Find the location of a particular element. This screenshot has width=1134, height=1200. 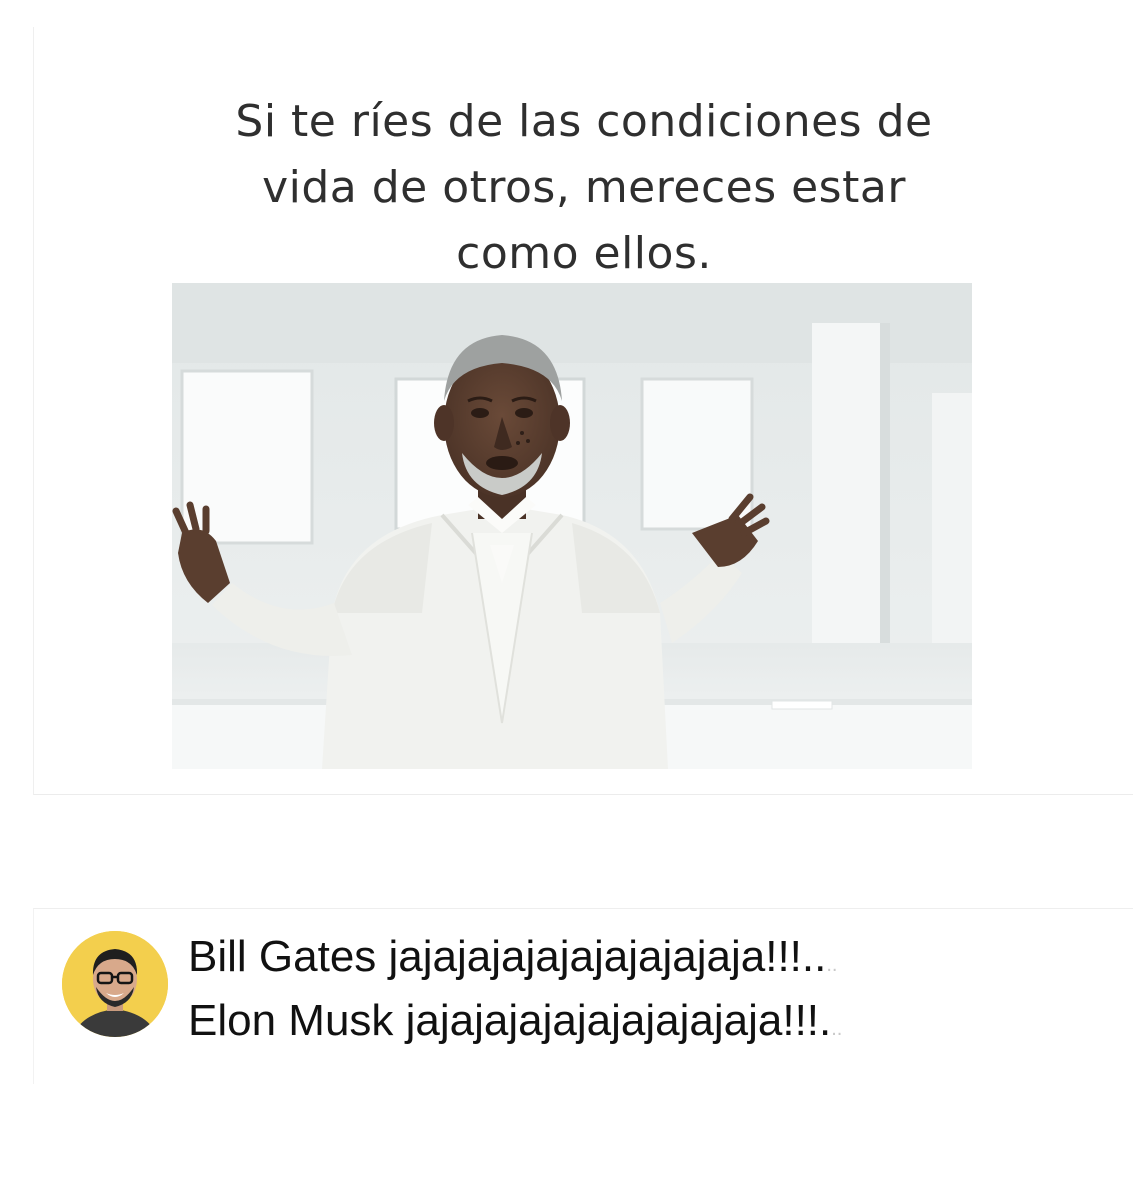

avatar is located at coordinates (115, 984).